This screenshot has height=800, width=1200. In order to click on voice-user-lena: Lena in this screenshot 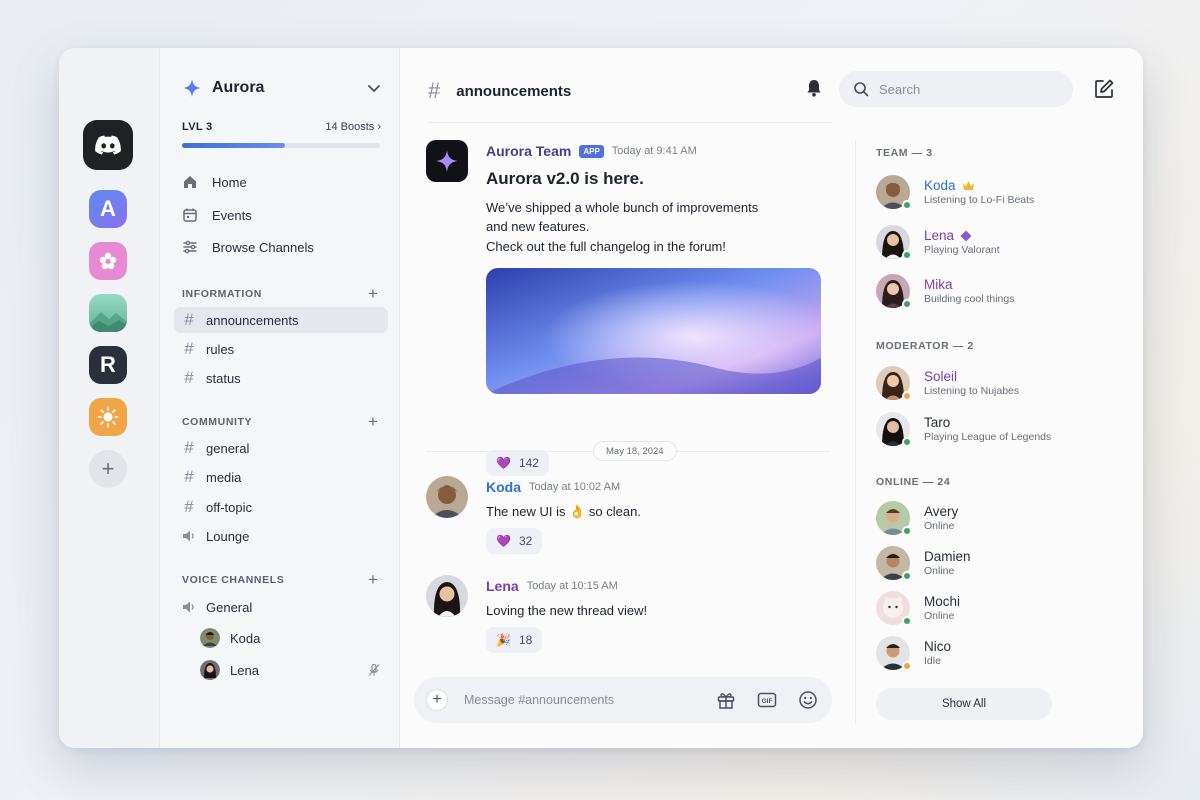, I will do `click(229, 670)`.